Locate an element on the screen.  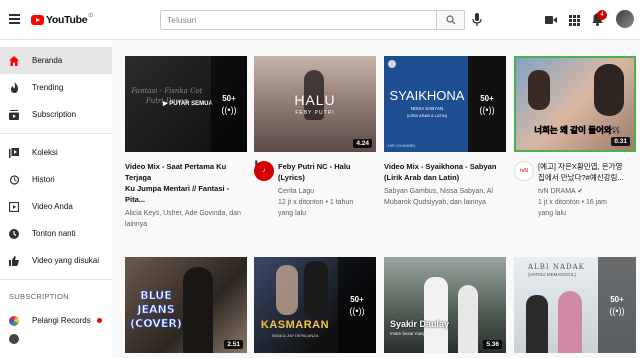
video-card: ALBI NADAK (HATIKU MEMANGGIL) 50+ ((•)) is located at coordinates (575, 305).